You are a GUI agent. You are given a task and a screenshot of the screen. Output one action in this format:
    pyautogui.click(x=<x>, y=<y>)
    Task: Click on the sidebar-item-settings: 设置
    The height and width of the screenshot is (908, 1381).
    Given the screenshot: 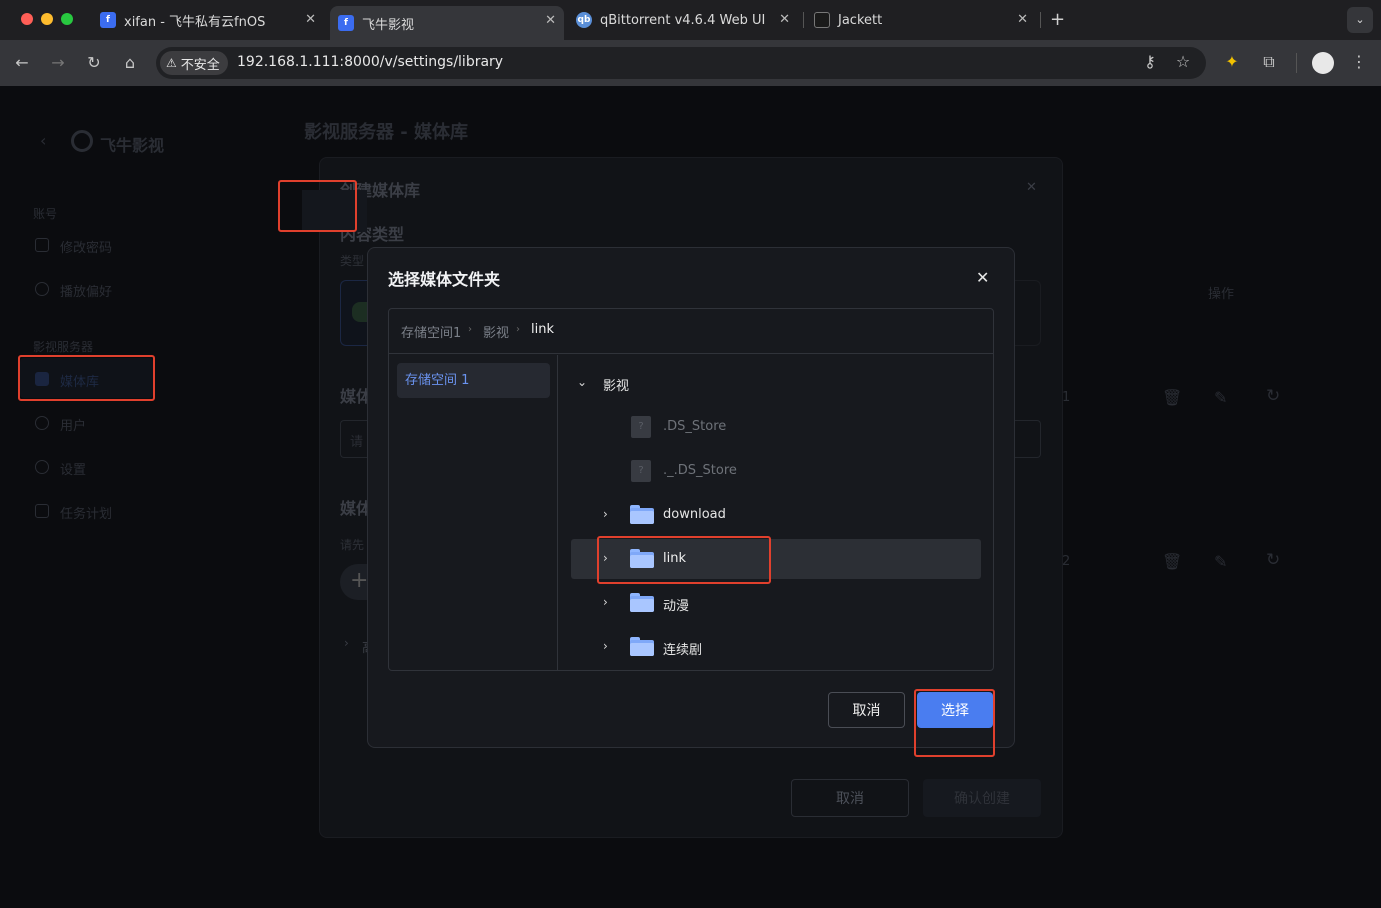 What is the action you would take?
    pyautogui.click(x=73, y=468)
    